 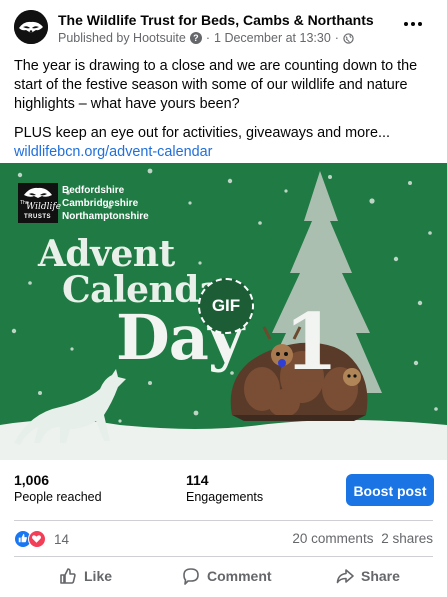 What do you see at coordinates (332, 538) in the screenshot?
I see `comments-count-link: 20 comments` at bounding box center [332, 538].